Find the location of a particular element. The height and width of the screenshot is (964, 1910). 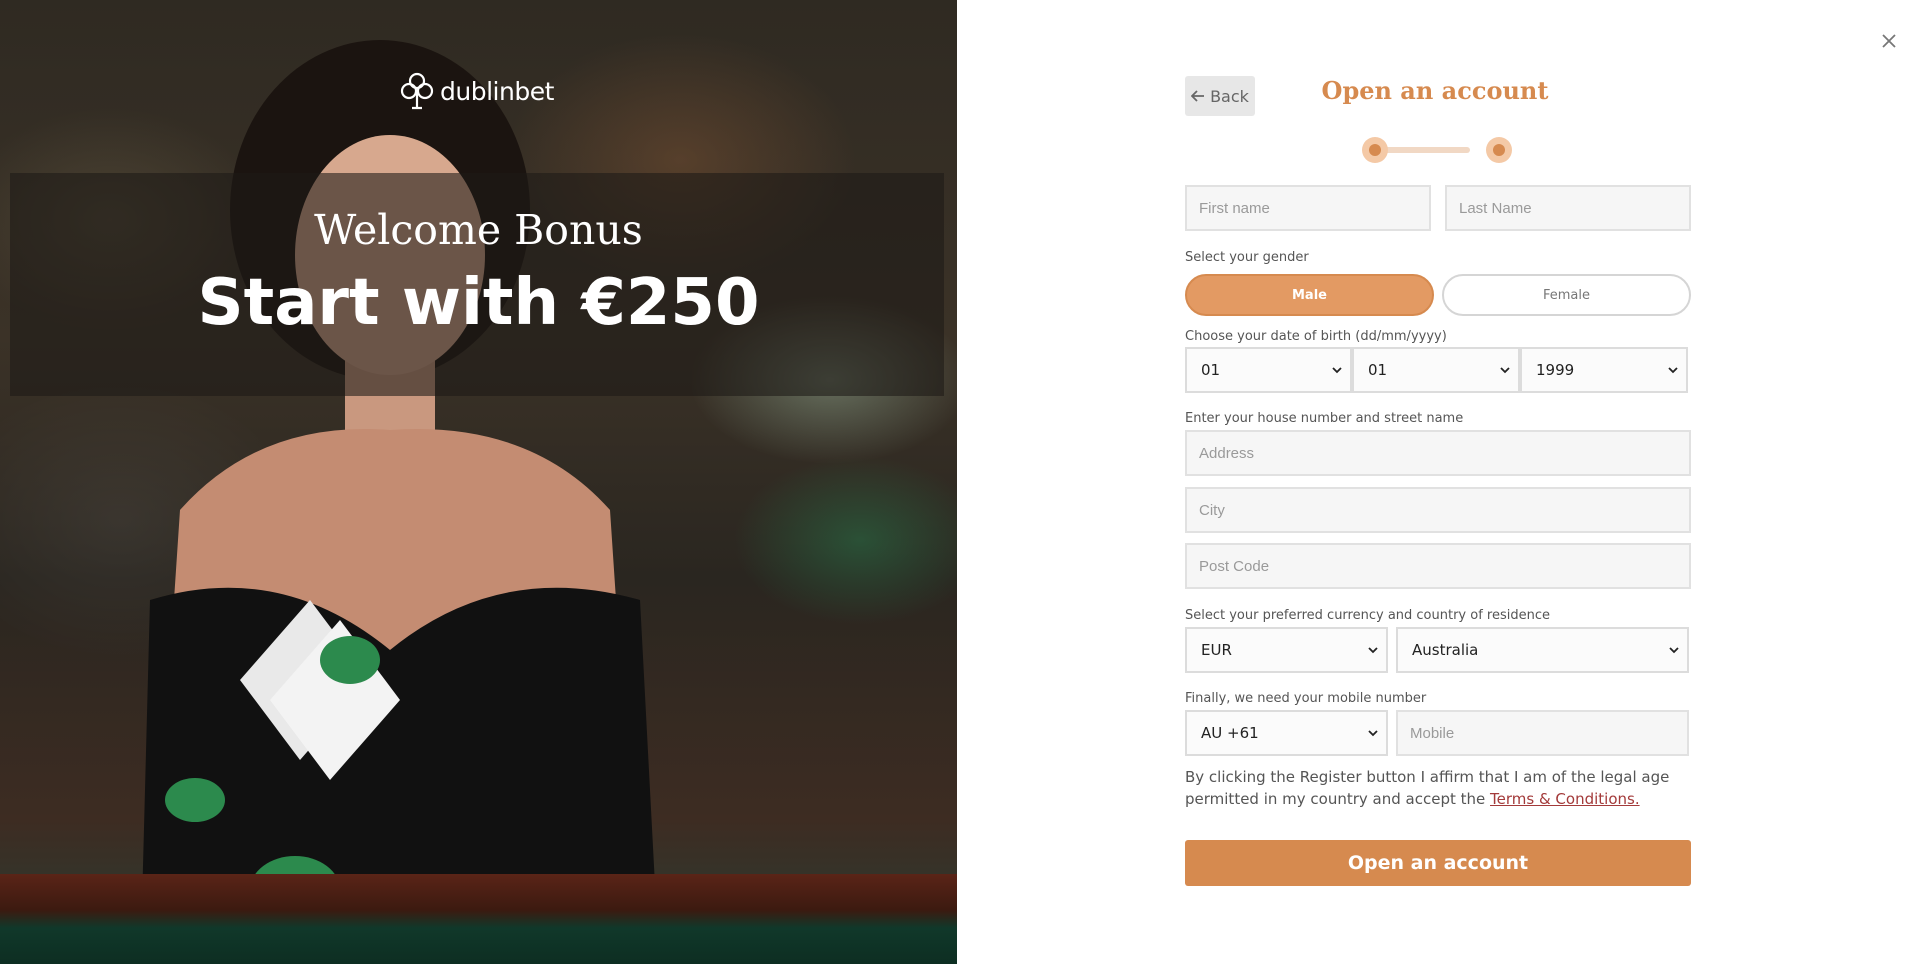

last-name-input is located at coordinates (1568, 208).